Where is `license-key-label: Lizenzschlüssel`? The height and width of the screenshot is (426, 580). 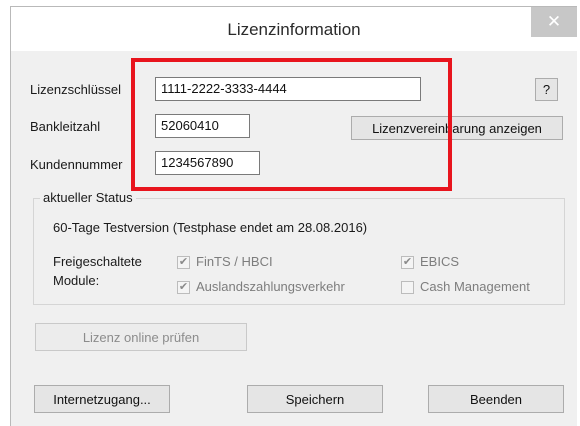 license-key-label: Lizenzschlüssel is located at coordinates (76, 89).